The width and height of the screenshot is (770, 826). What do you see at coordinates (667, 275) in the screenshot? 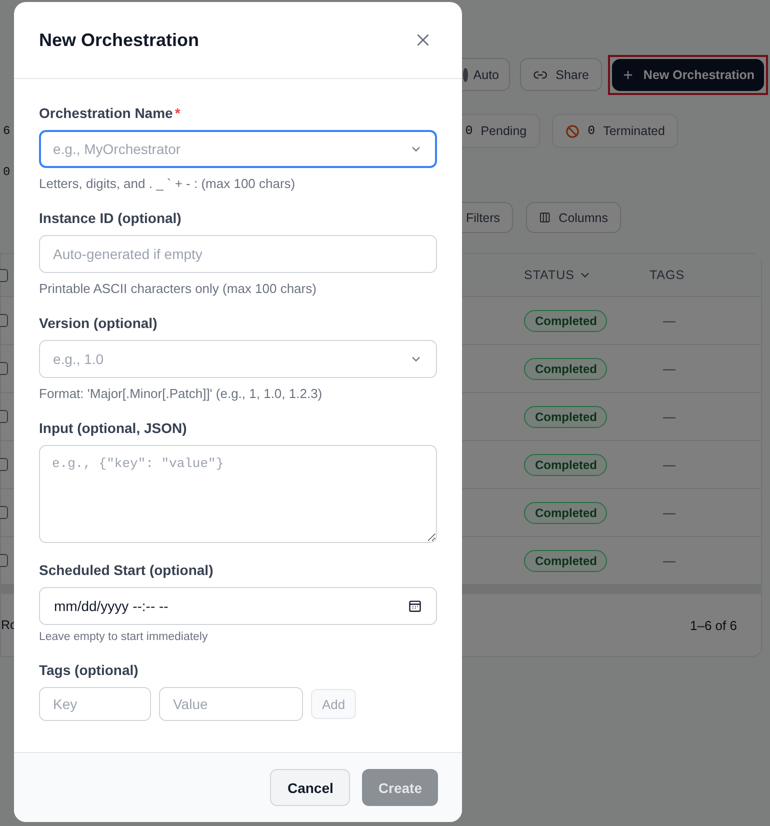
I see `column-header: TAGS` at bounding box center [667, 275].